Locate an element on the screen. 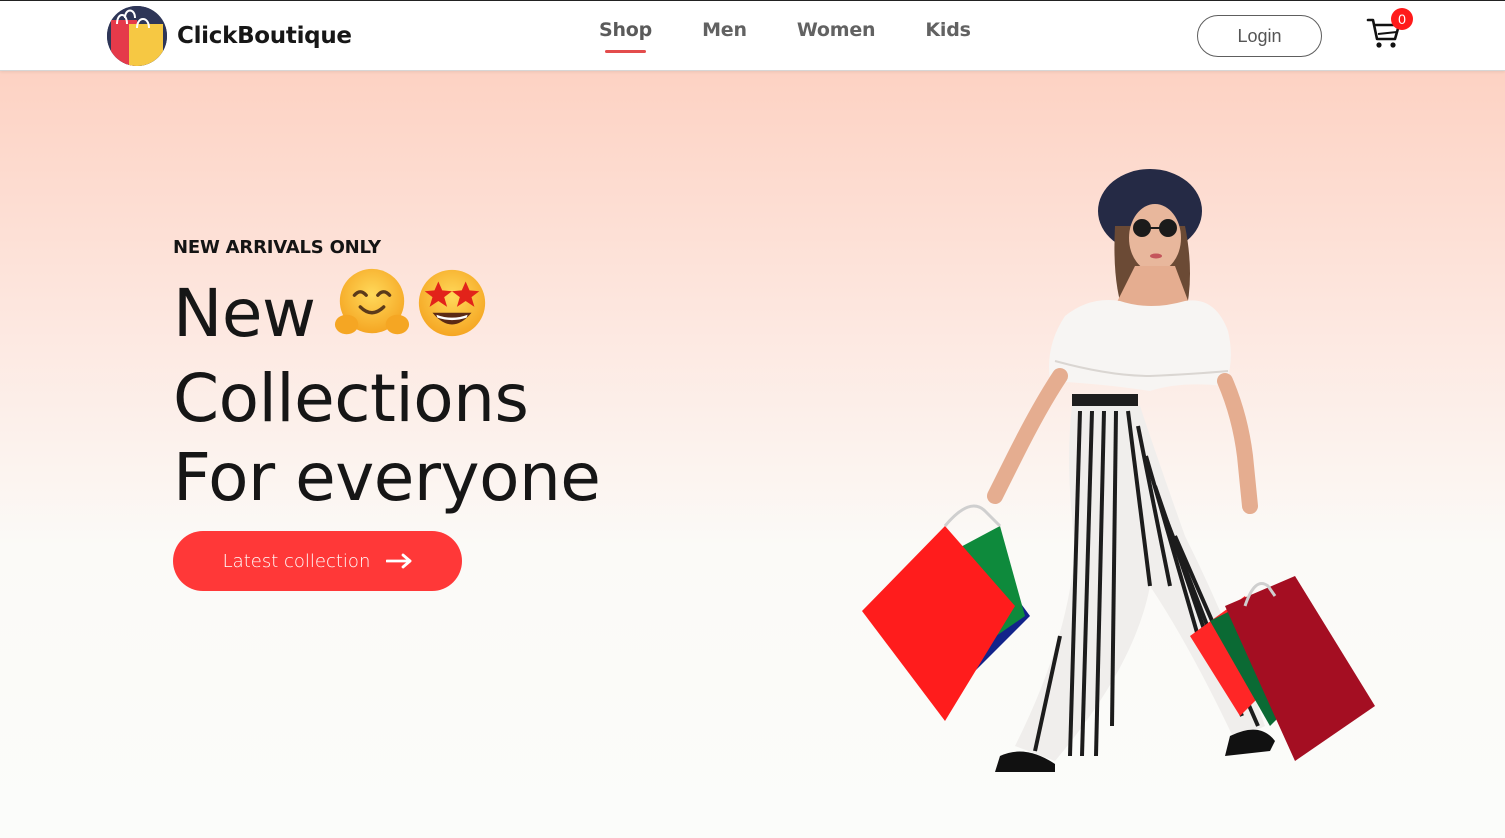 The width and height of the screenshot is (1505, 838). latest-collection-button: Latest collection is located at coordinates (317, 561).